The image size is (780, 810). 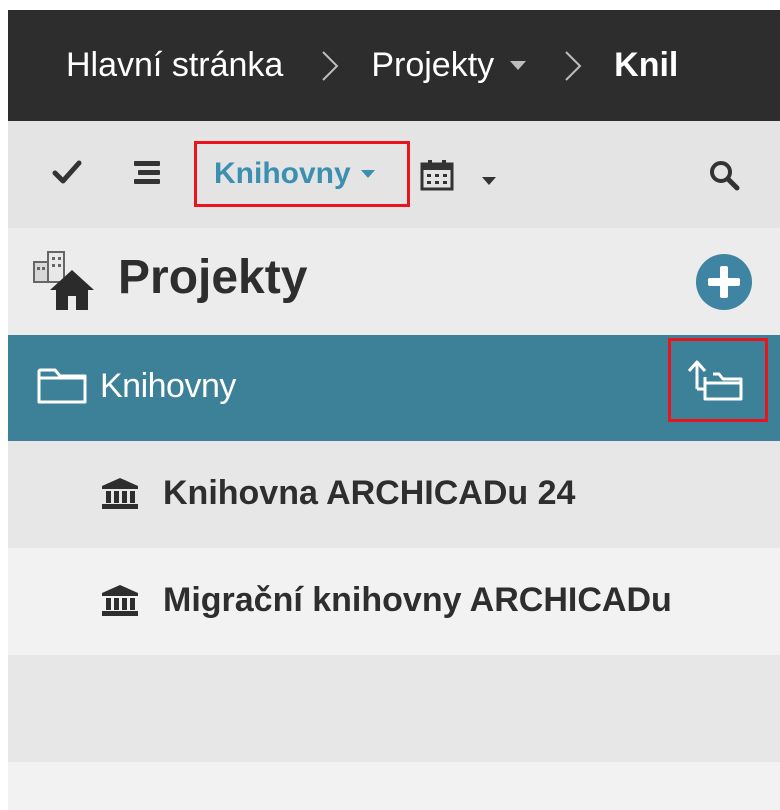 What do you see at coordinates (394, 281) in the screenshot?
I see `projects-header: Projekty` at bounding box center [394, 281].